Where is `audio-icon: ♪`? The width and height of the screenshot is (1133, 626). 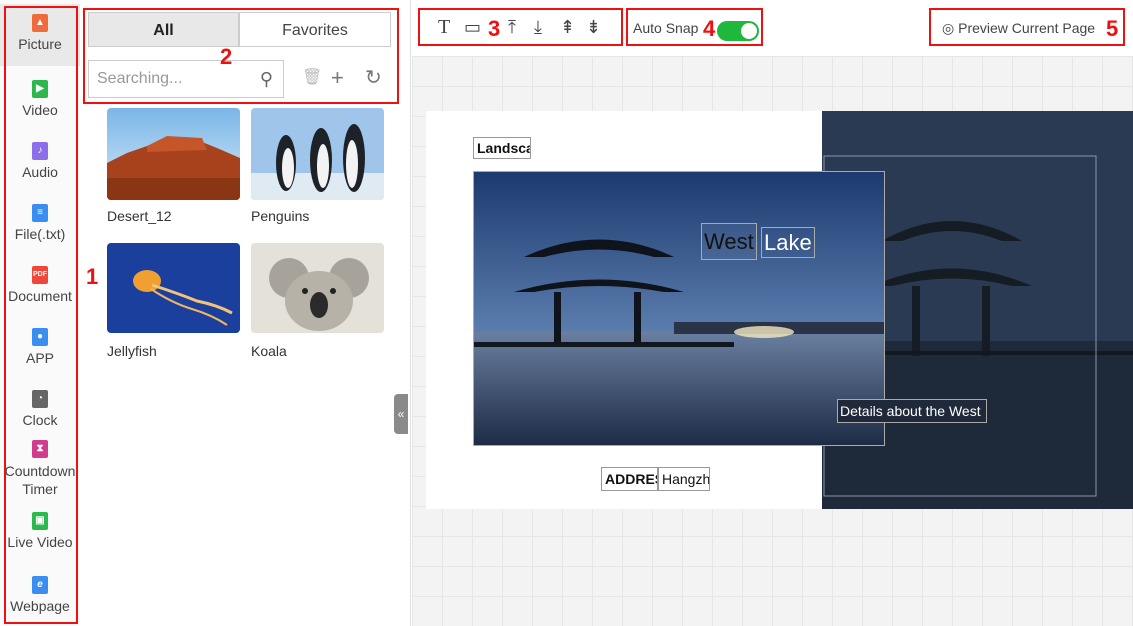 audio-icon: ♪ is located at coordinates (40, 151).